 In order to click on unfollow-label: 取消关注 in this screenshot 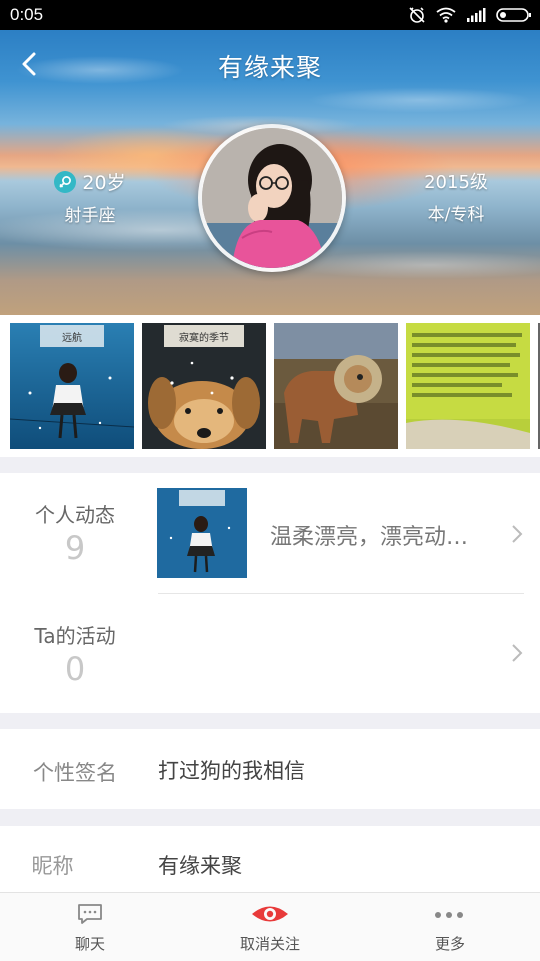, I will do `click(269, 944)`.